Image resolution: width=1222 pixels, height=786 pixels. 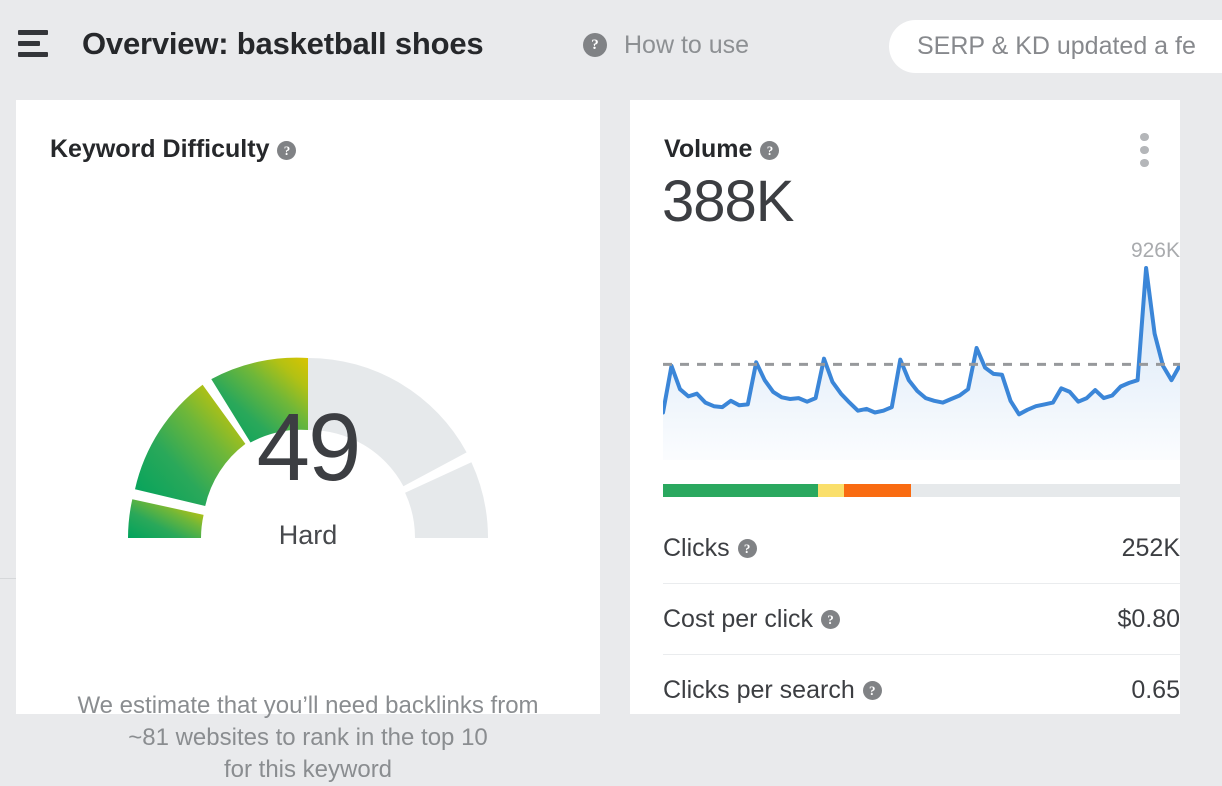 I want to click on kd-note-line-2: ~81 websites to rank in the top 10, so click(x=308, y=737).